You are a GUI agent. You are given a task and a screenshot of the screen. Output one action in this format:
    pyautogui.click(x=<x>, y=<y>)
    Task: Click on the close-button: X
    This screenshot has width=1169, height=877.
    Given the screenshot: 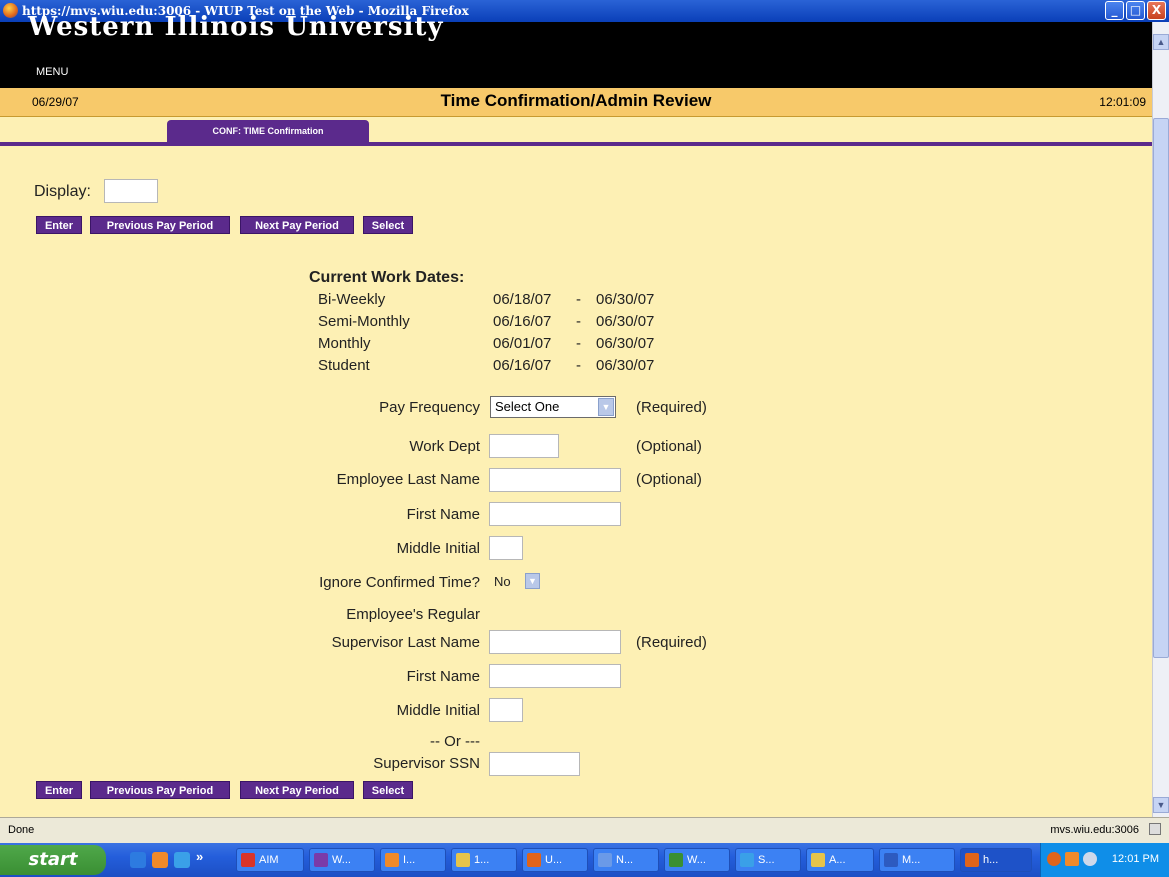 What is the action you would take?
    pyautogui.click(x=1156, y=10)
    